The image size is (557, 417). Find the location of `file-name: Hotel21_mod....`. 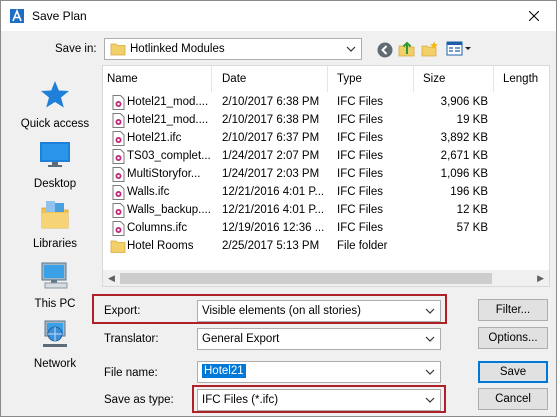

file-name: Hotel21_mod.... is located at coordinates (168, 120).